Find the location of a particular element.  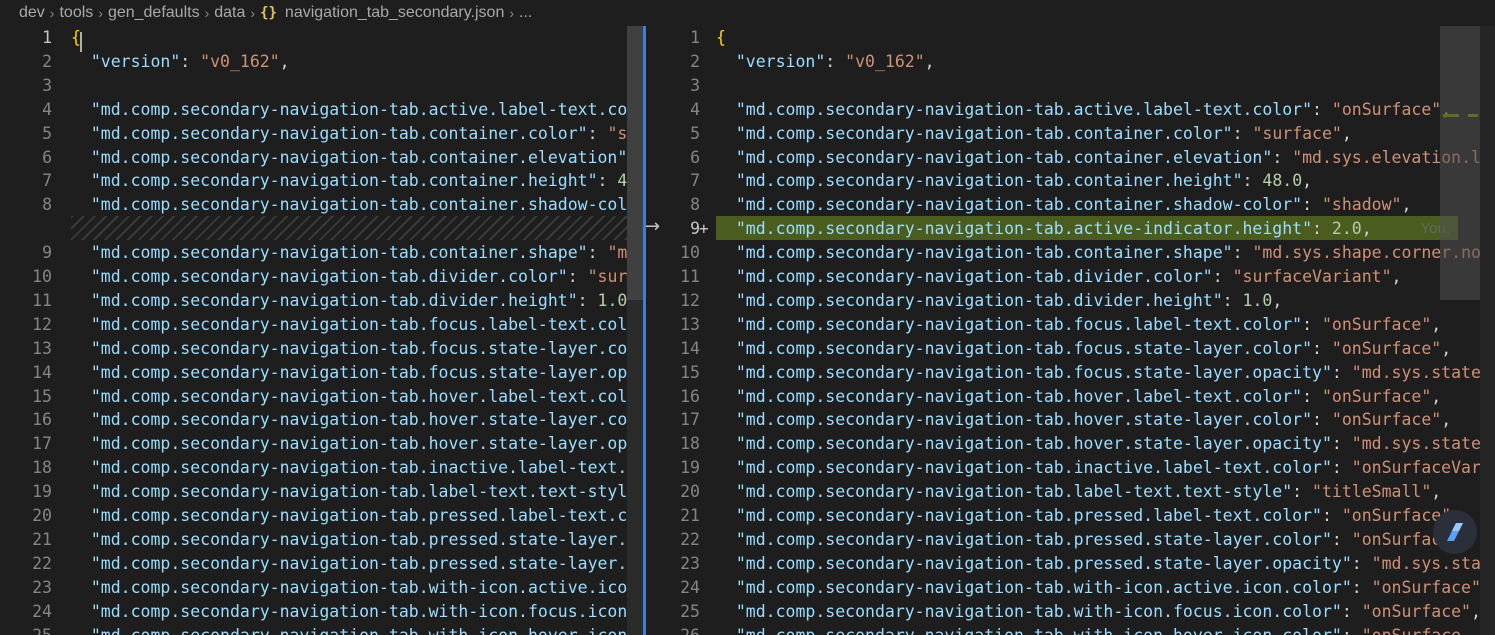

right-vertical-scrollbar is located at coordinates (1487, 330).